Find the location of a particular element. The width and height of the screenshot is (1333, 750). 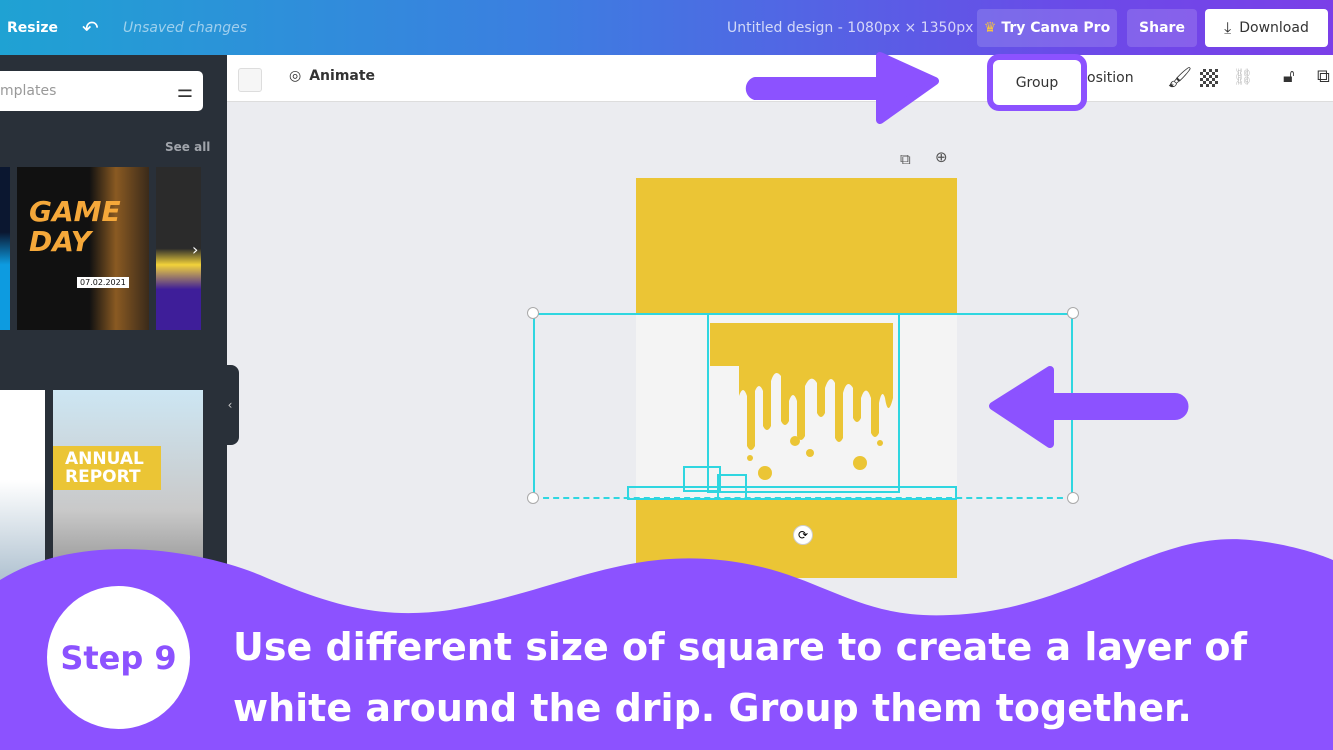

animate-icon: ◎ is located at coordinates (295, 76).